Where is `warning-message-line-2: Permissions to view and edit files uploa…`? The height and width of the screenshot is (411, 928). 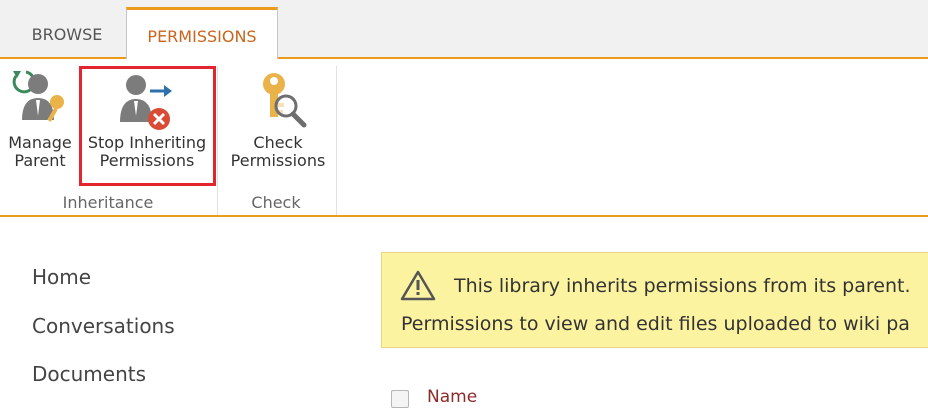 warning-message-line-2: Permissions to view and edit files uploa… is located at coordinates (655, 324).